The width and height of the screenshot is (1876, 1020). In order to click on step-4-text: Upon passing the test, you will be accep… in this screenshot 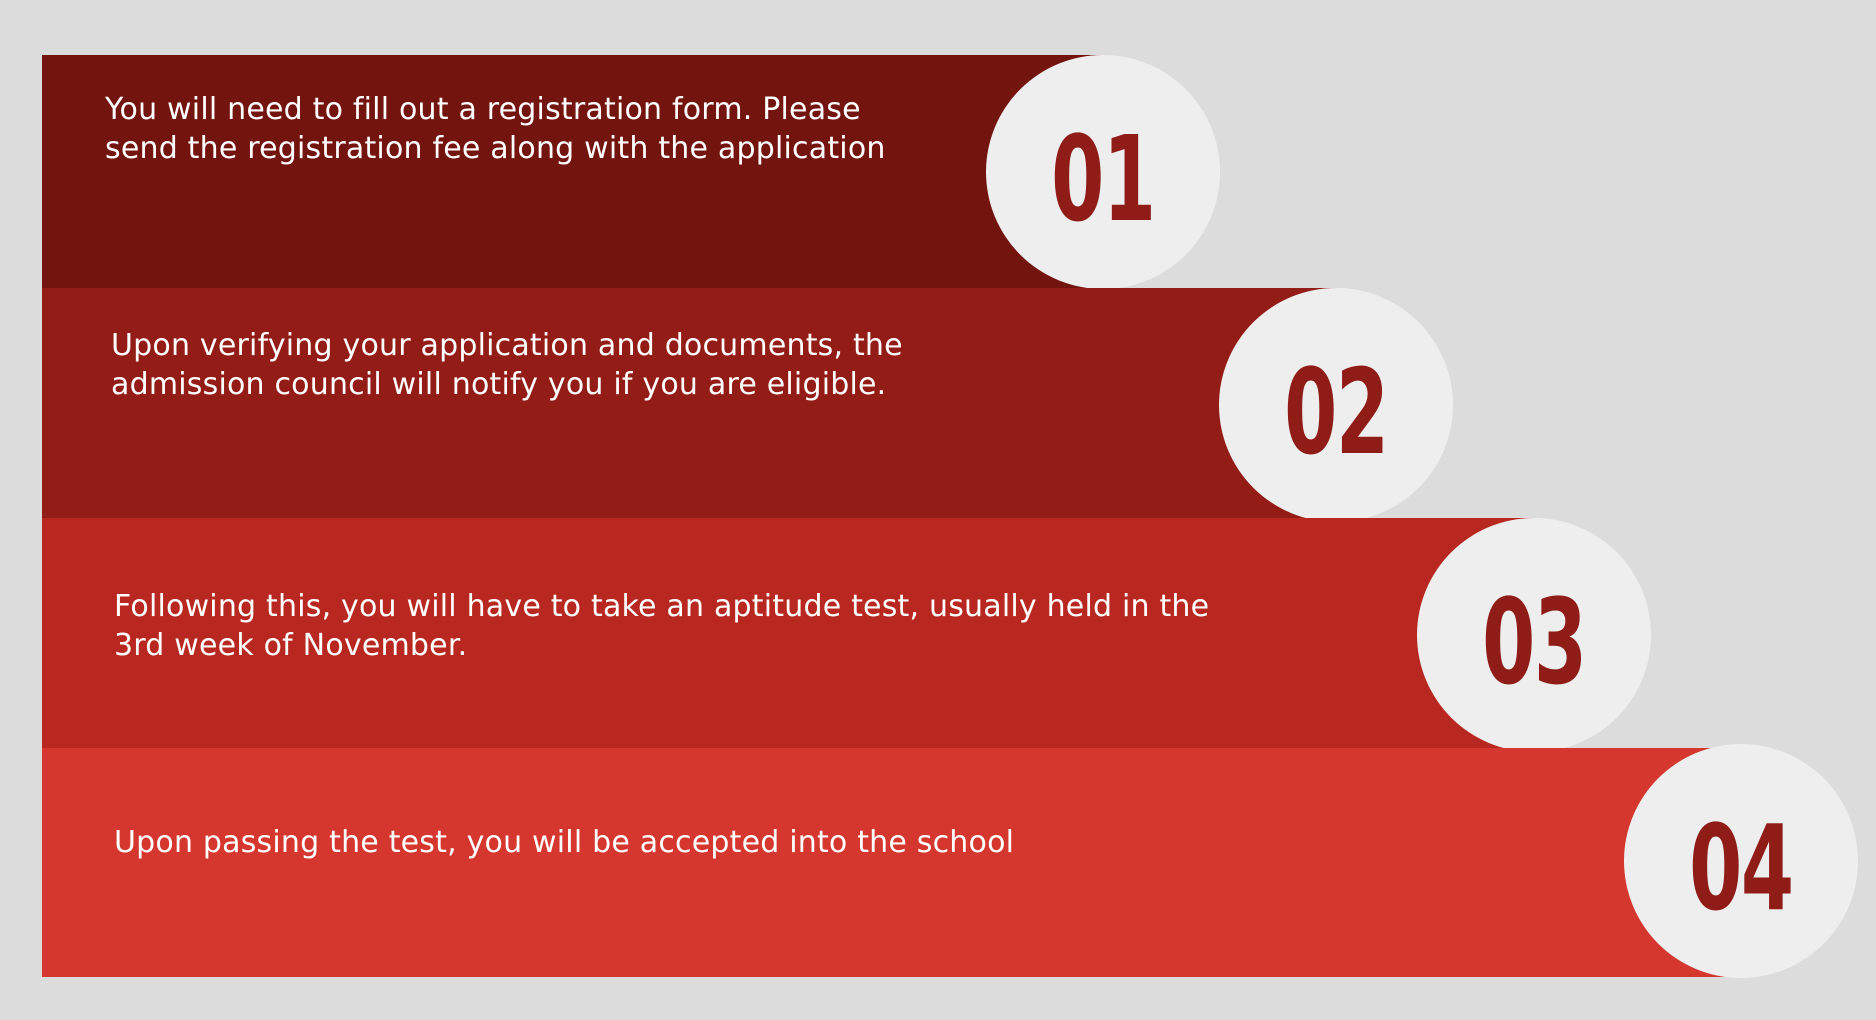, I will do `click(564, 842)`.